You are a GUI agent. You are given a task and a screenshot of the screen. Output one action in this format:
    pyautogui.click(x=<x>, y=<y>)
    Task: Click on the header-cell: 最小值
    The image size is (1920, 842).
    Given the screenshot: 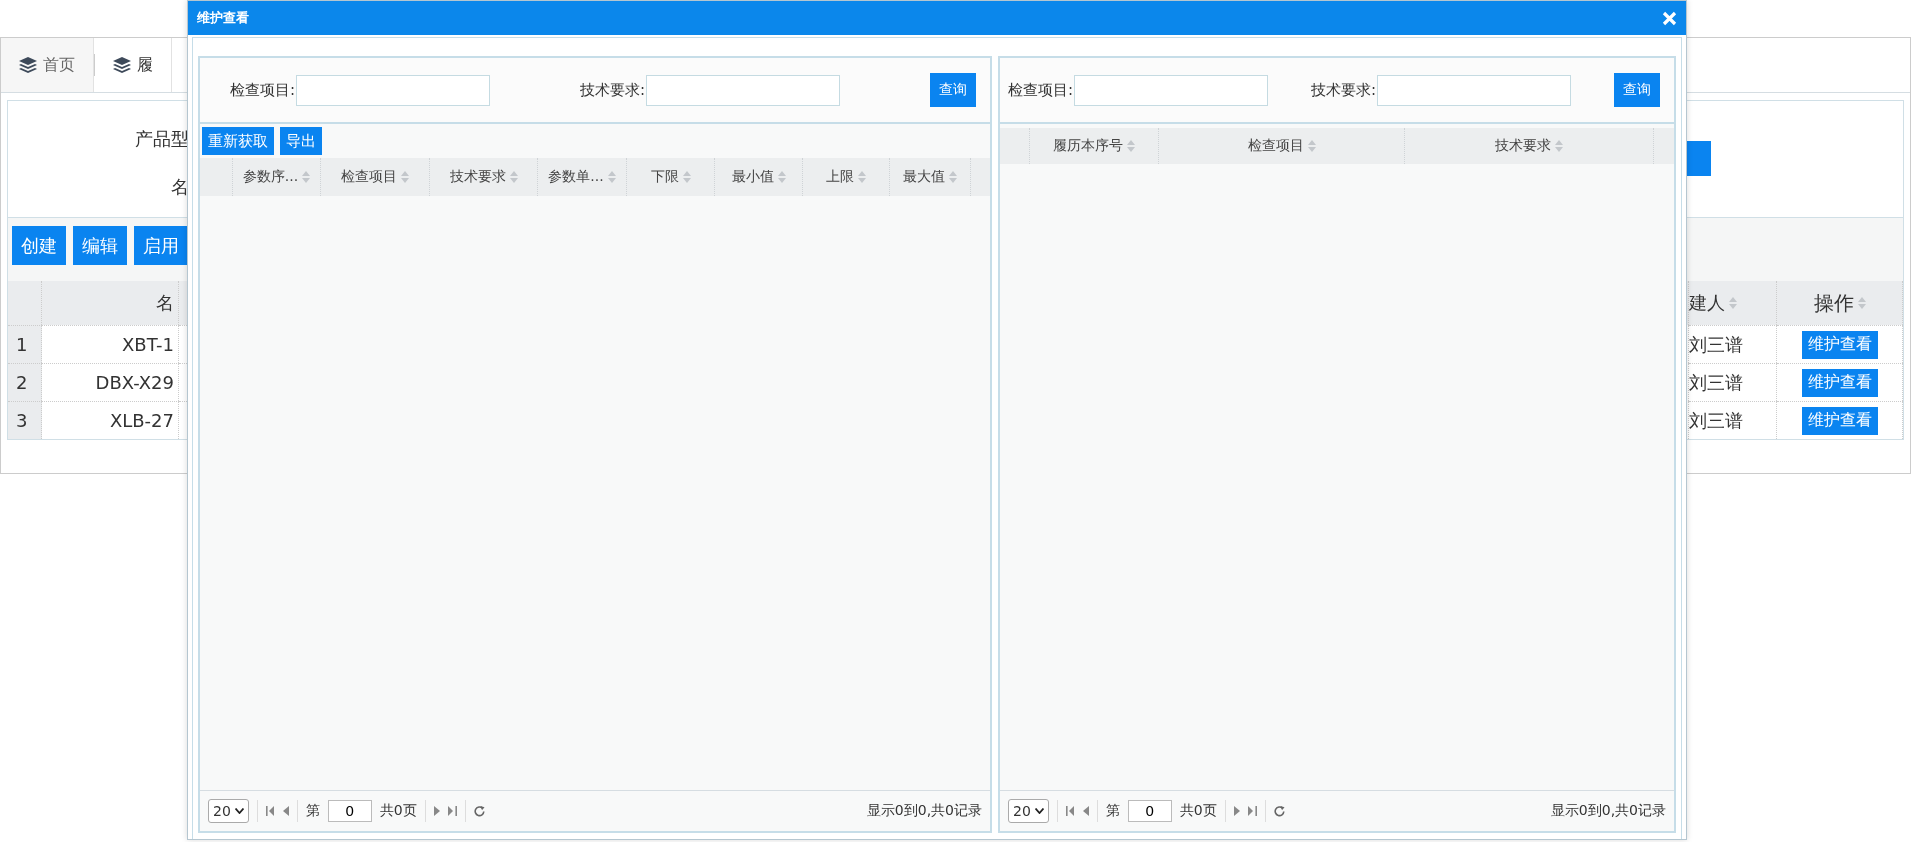 What is the action you would take?
    pyautogui.click(x=759, y=177)
    